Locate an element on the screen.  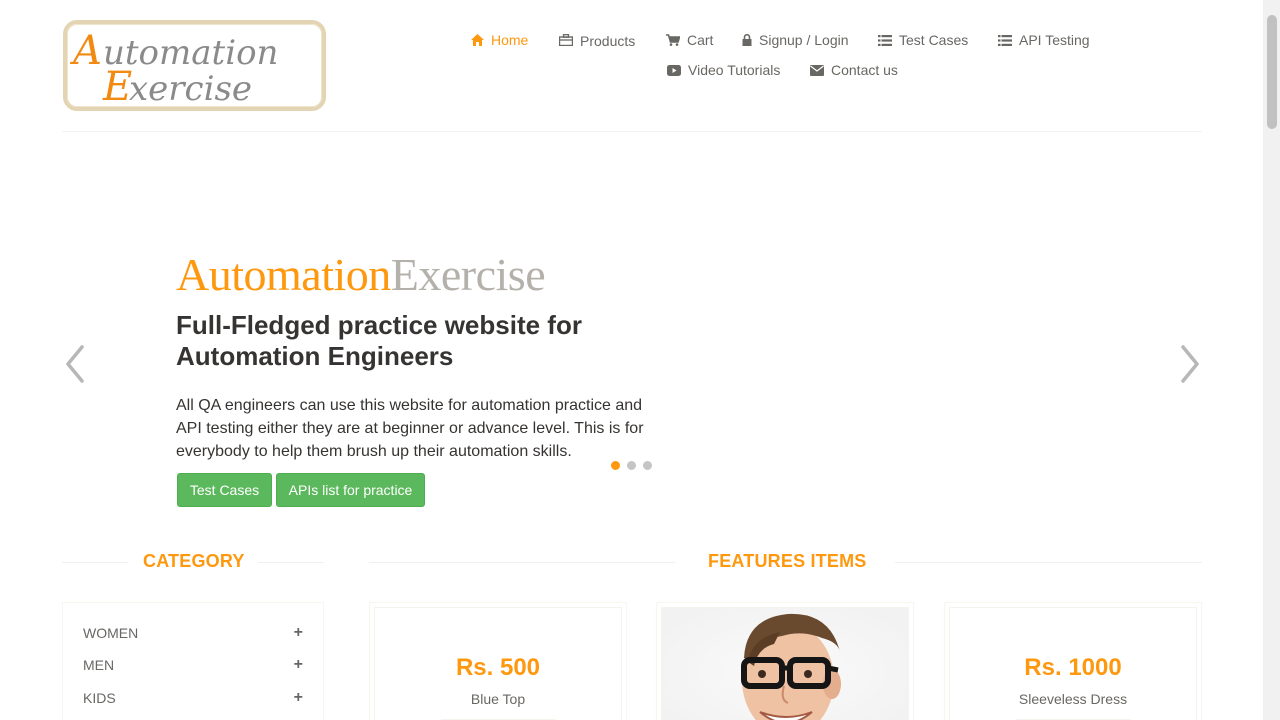
nav-video-label: Video Tutorials is located at coordinates (734, 70).